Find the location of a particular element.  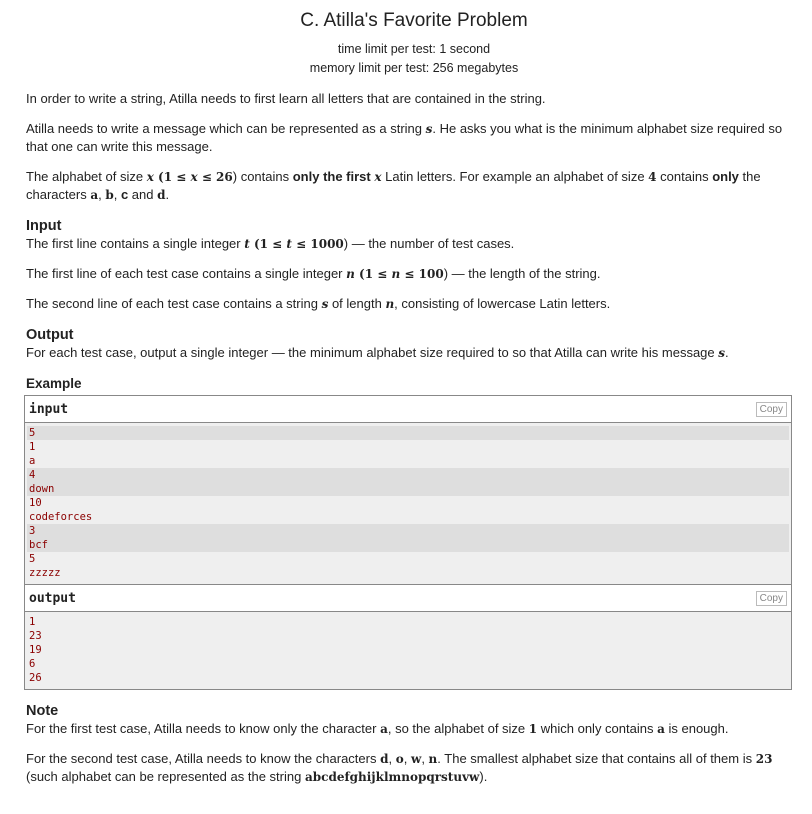

text: , so the alphabet of size is located at coordinates (458, 728).